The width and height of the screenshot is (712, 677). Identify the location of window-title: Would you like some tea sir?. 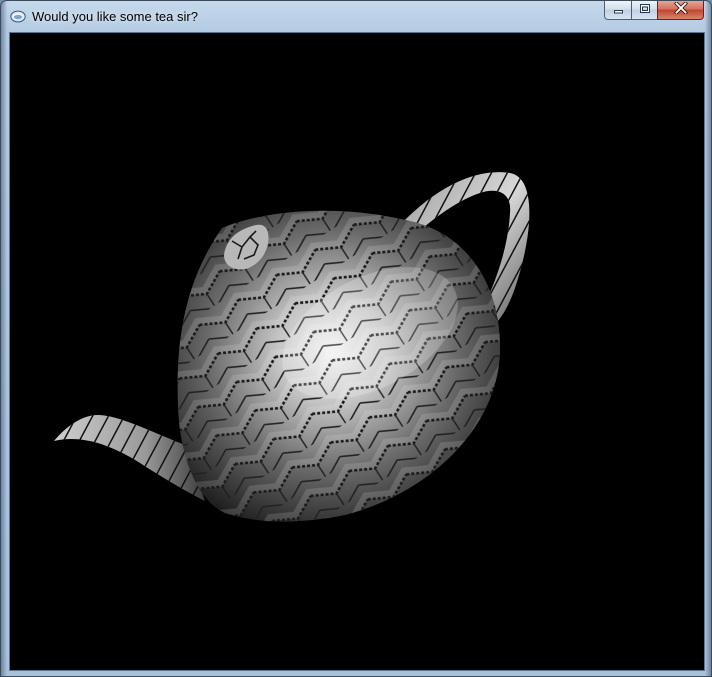
(115, 16).